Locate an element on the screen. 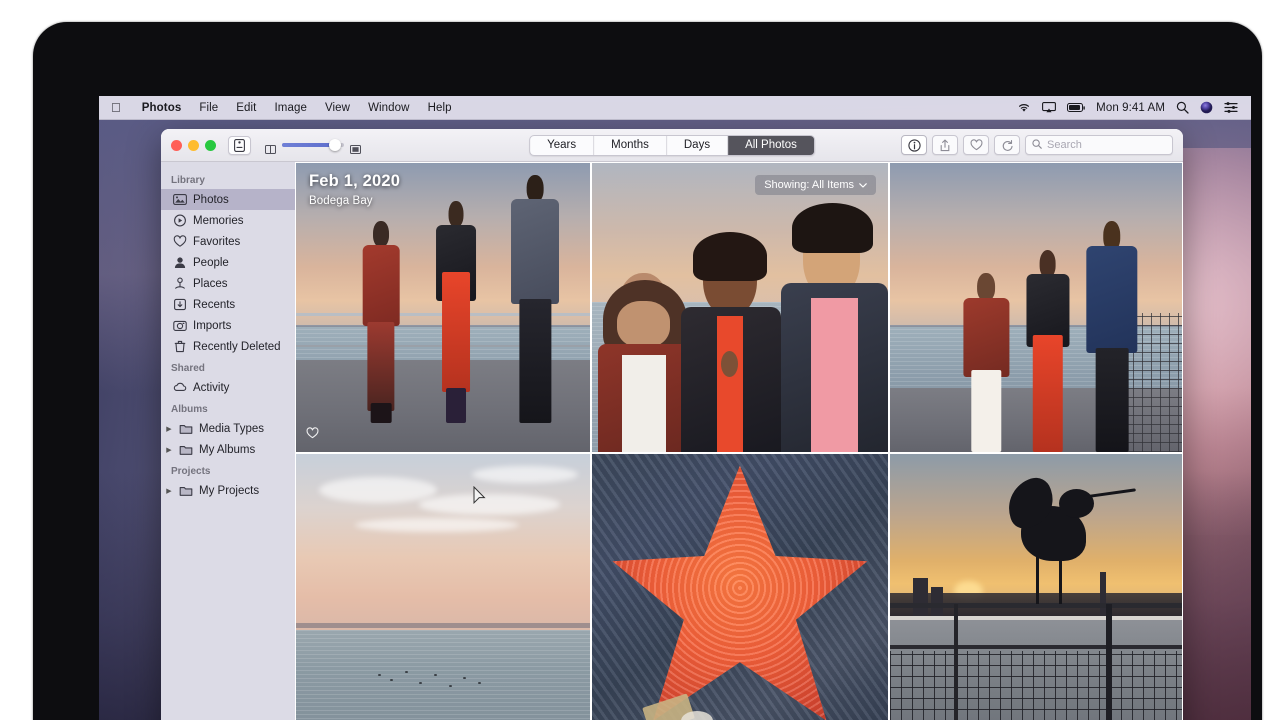  sidebar-item-label: Recents is located at coordinates (214, 304).